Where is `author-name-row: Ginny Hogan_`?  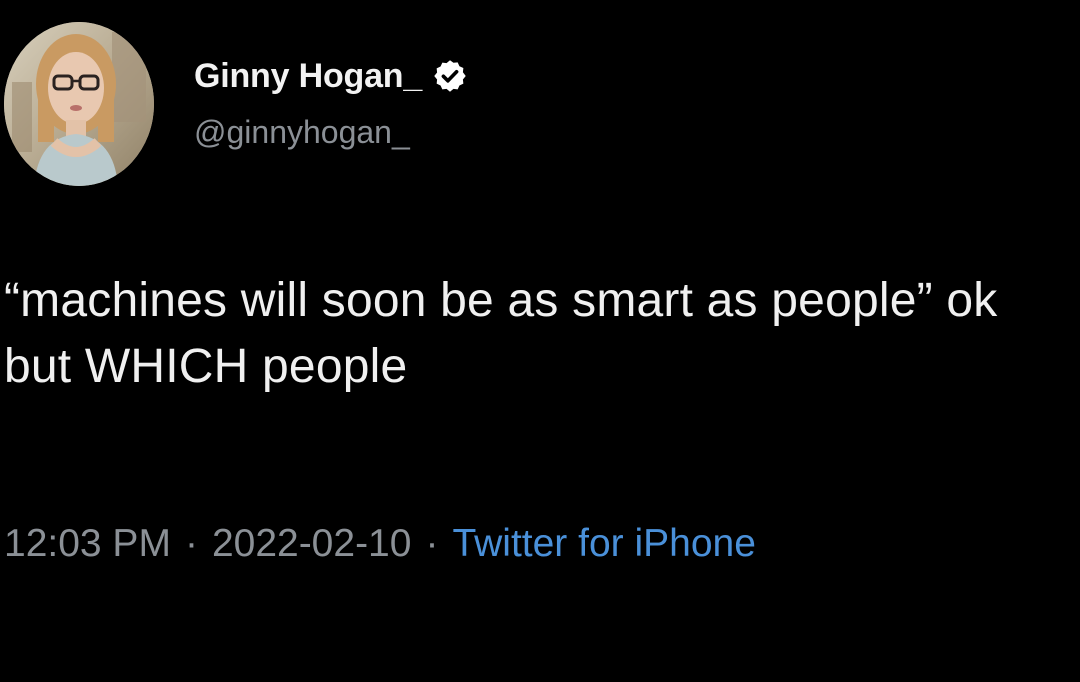
author-name-row: Ginny Hogan_ is located at coordinates (331, 76).